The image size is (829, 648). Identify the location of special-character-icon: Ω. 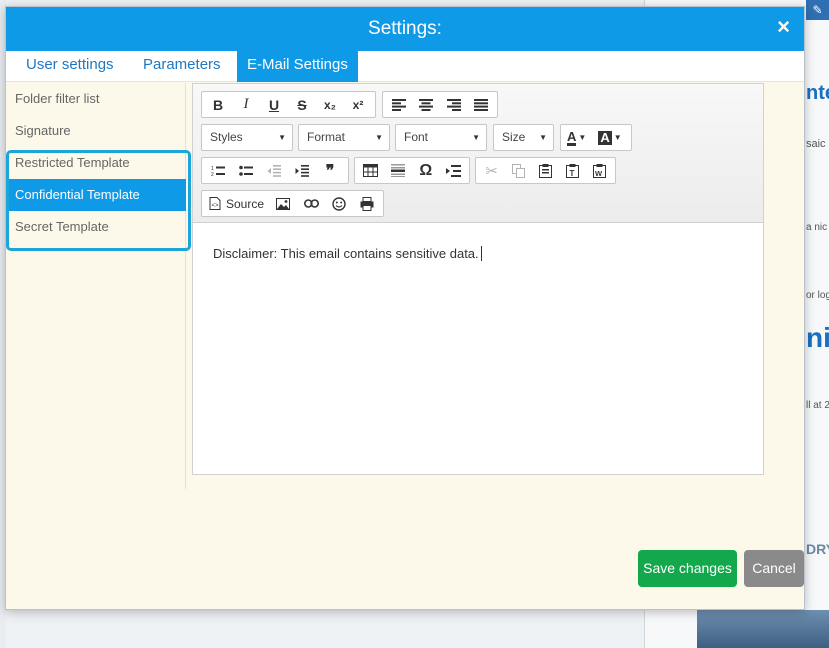
(426, 170).